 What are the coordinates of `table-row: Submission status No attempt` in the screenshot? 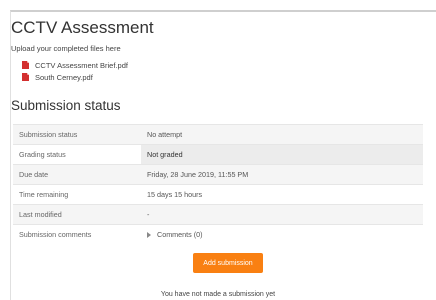 It's located at (218, 134).